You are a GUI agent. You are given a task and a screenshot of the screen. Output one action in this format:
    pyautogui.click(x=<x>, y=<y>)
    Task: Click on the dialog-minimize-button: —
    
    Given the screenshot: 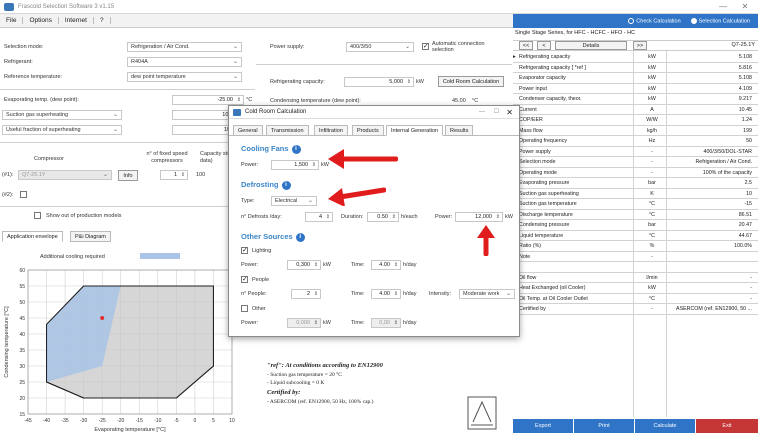 What is the action you would take?
    pyautogui.click(x=482, y=112)
    